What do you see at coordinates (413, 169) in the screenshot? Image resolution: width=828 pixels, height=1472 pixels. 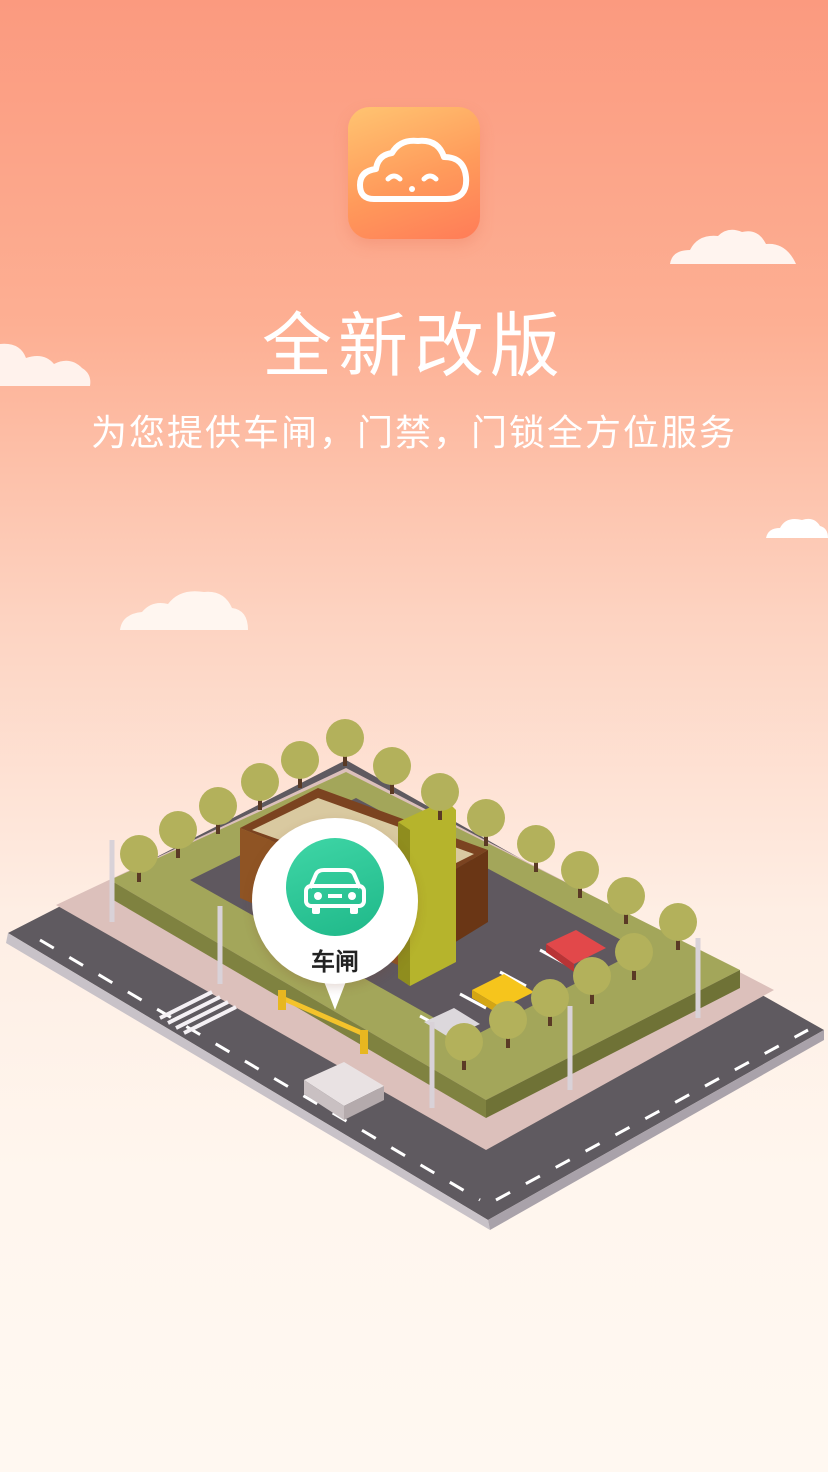 I see `cloud-smile-icon` at bounding box center [413, 169].